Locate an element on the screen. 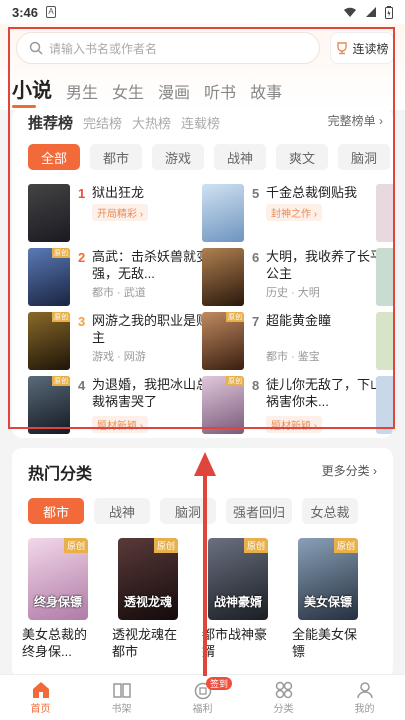 This screenshot has width=405, height=720. read-rank-button: 连读榜 is located at coordinates (362, 48).